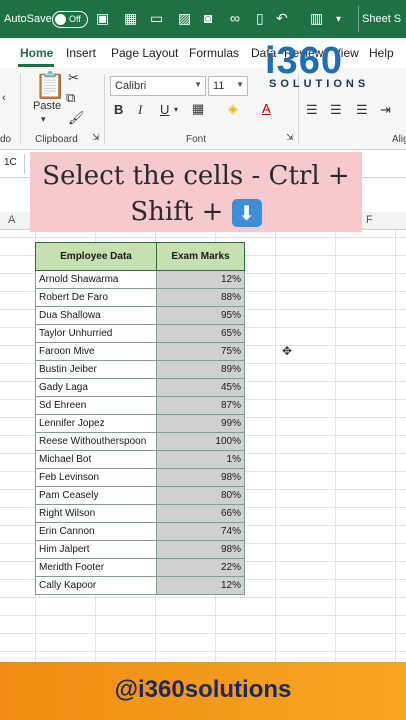 Image resolution: width=406 pixels, height=720 pixels. What do you see at coordinates (70, 19) in the screenshot?
I see `autosave-toggle: Off` at bounding box center [70, 19].